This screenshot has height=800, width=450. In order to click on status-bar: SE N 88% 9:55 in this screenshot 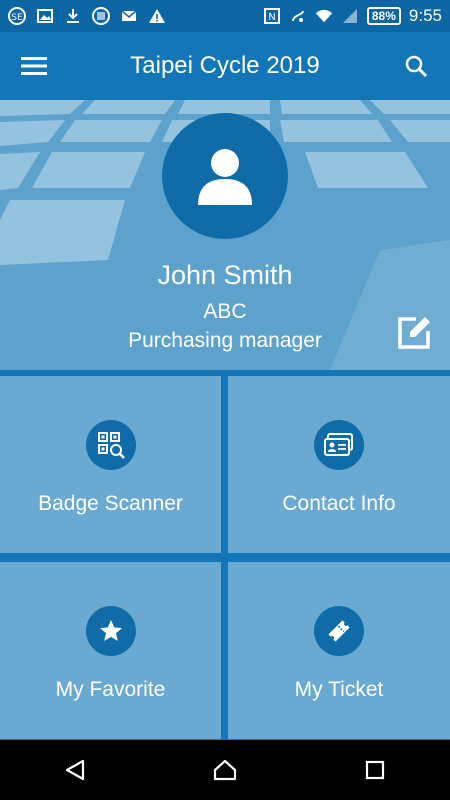, I will do `click(225, 16)`.